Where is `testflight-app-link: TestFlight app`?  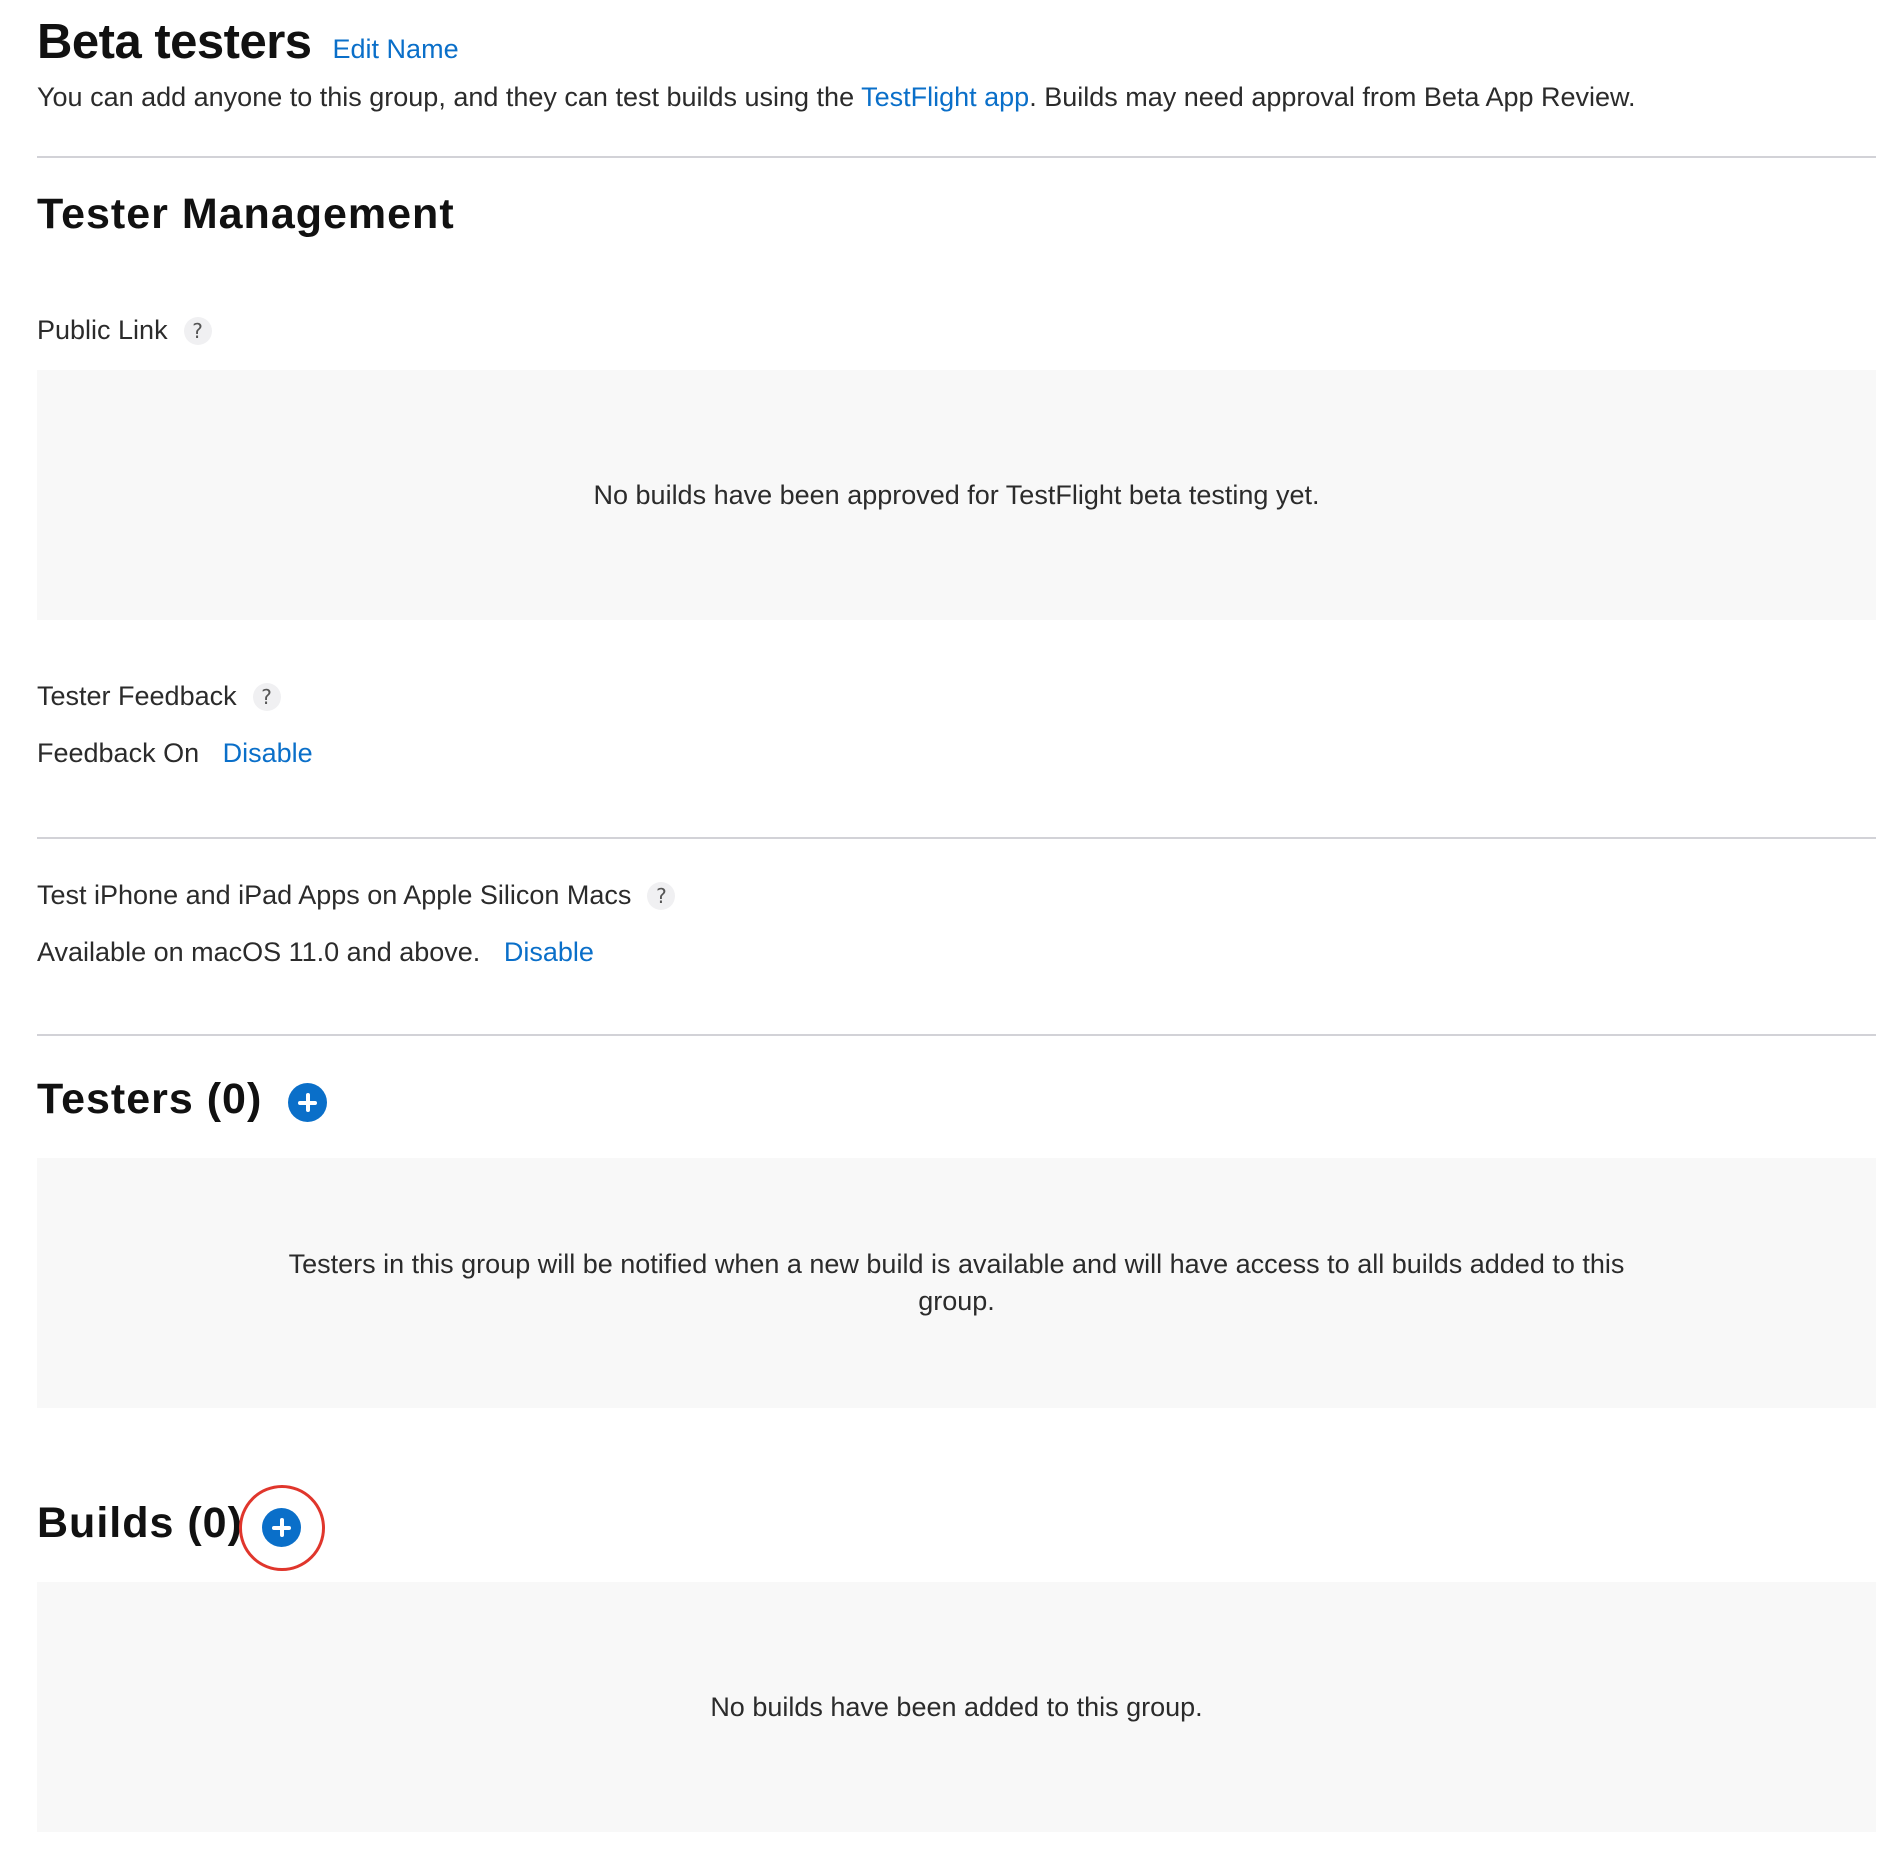 testflight-app-link: TestFlight app is located at coordinates (945, 97).